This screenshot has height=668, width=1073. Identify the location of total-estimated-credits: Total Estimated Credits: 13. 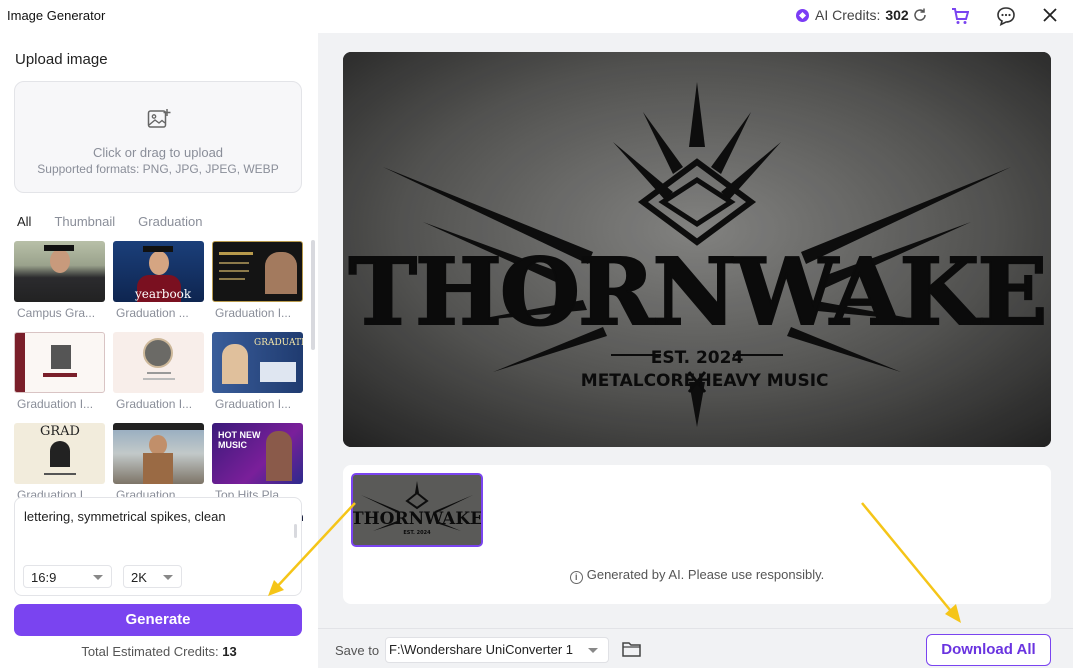
(159, 651).